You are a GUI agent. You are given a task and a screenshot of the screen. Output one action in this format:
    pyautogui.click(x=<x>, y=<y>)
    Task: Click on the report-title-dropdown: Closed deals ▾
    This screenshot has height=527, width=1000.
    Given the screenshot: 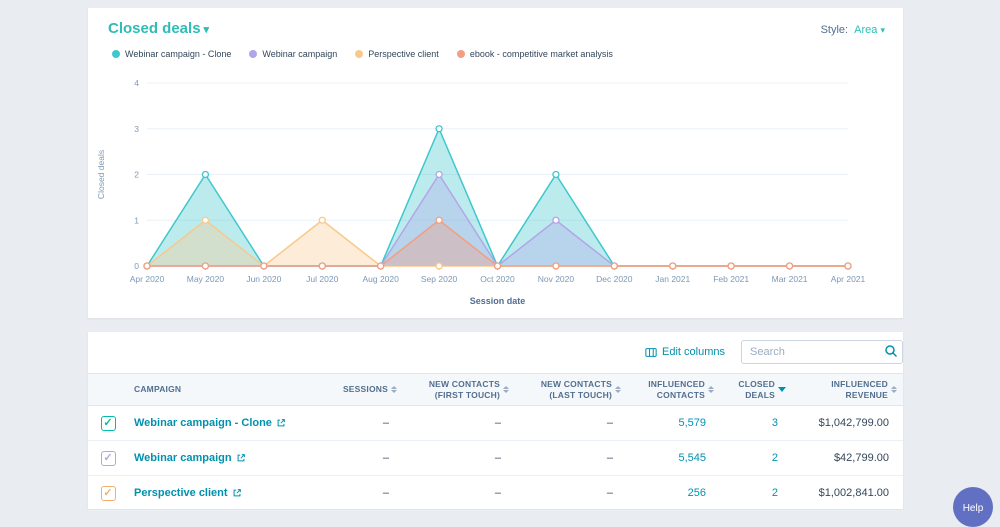 What is the action you would take?
    pyautogui.click(x=158, y=28)
    